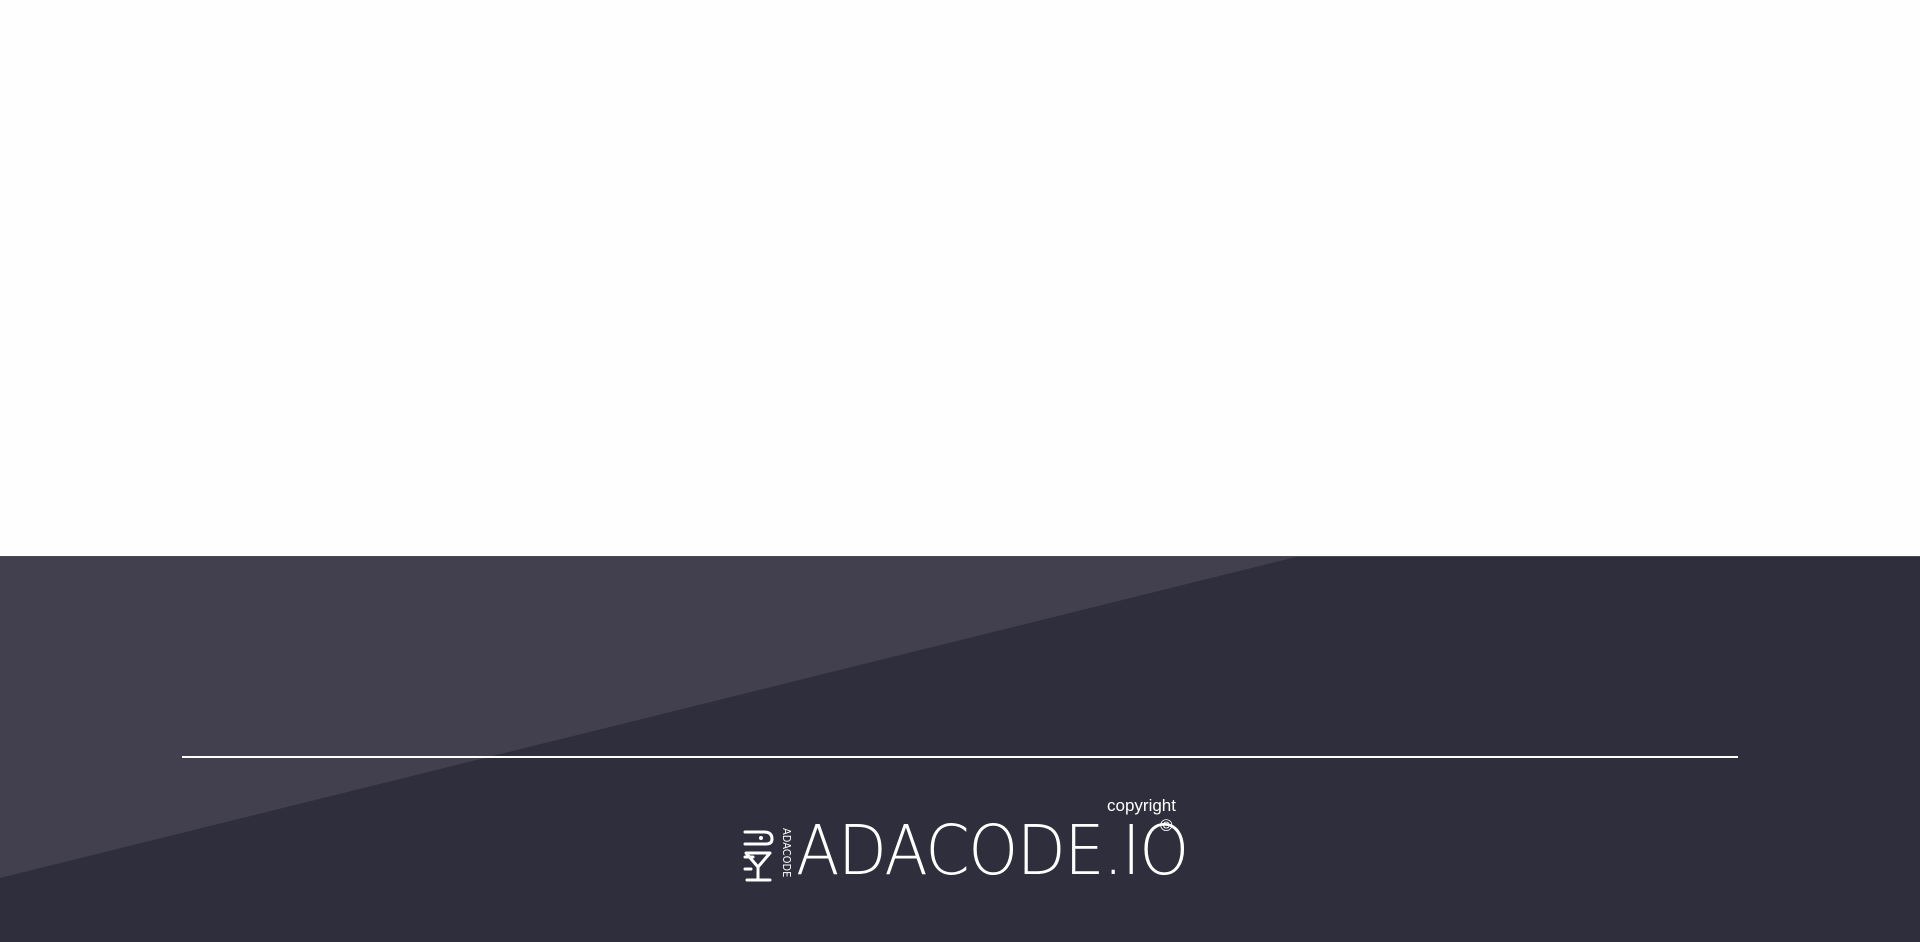 The height and width of the screenshot is (942, 1920). What do you see at coordinates (960, 757) in the screenshot?
I see `footer-divider` at bounding box center [960, 757].